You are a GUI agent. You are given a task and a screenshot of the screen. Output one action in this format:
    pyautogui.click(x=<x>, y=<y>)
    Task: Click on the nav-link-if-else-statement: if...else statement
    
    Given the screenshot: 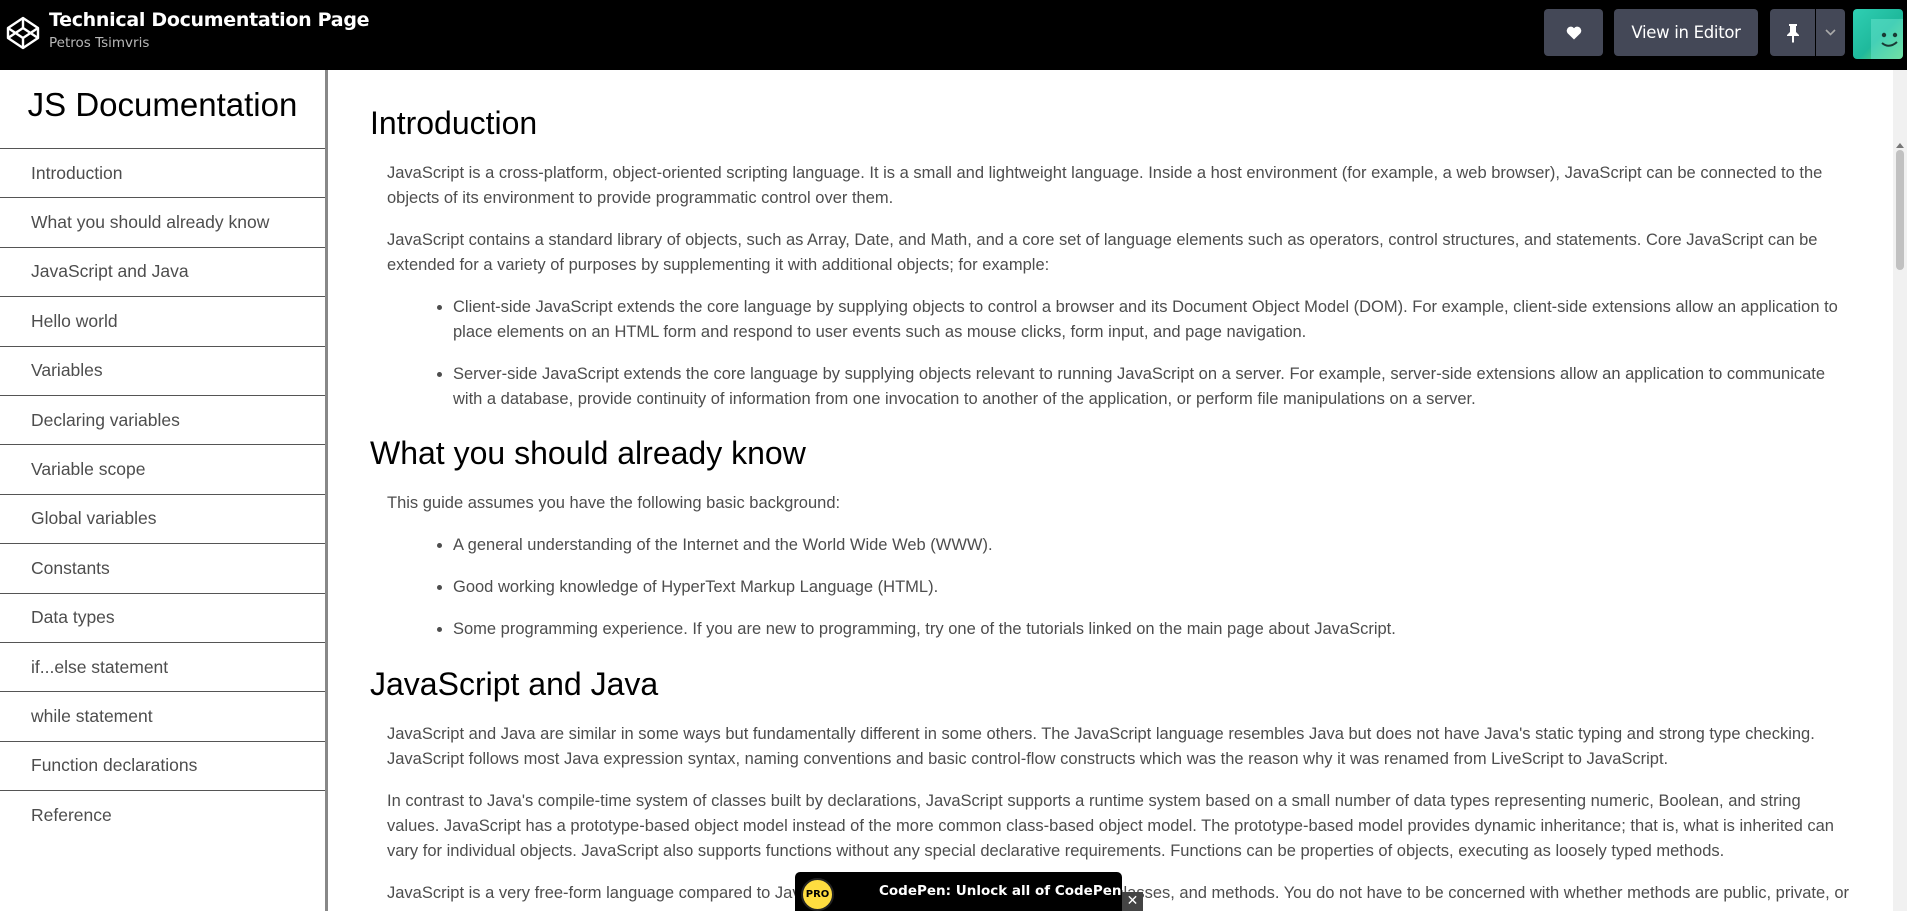 What is the action you would take?
    pyautogui.click(x=162, y=668)
    